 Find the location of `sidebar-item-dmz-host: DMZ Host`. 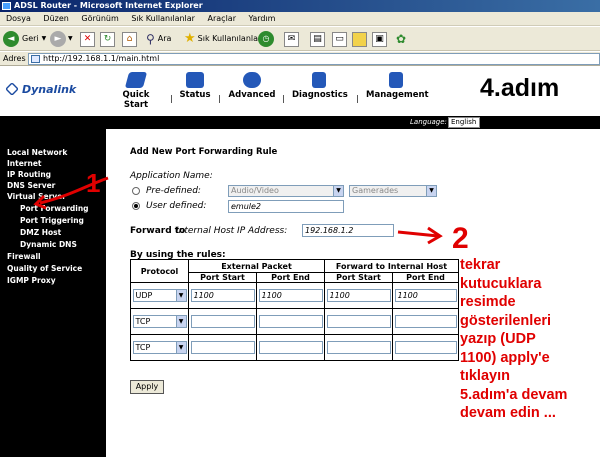

sidebar-item-dmz-host: DMZ Host is located at coordinates (40, 232).